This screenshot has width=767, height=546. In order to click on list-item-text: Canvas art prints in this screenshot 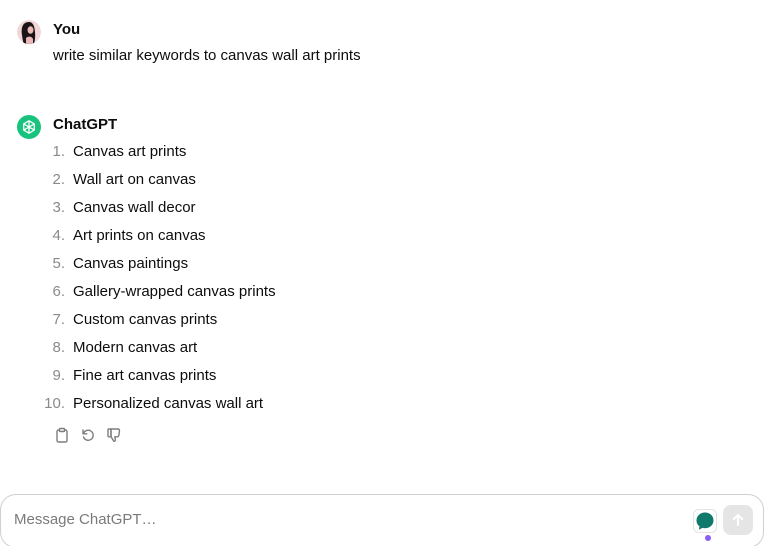, I will do `click(130, 151)`.